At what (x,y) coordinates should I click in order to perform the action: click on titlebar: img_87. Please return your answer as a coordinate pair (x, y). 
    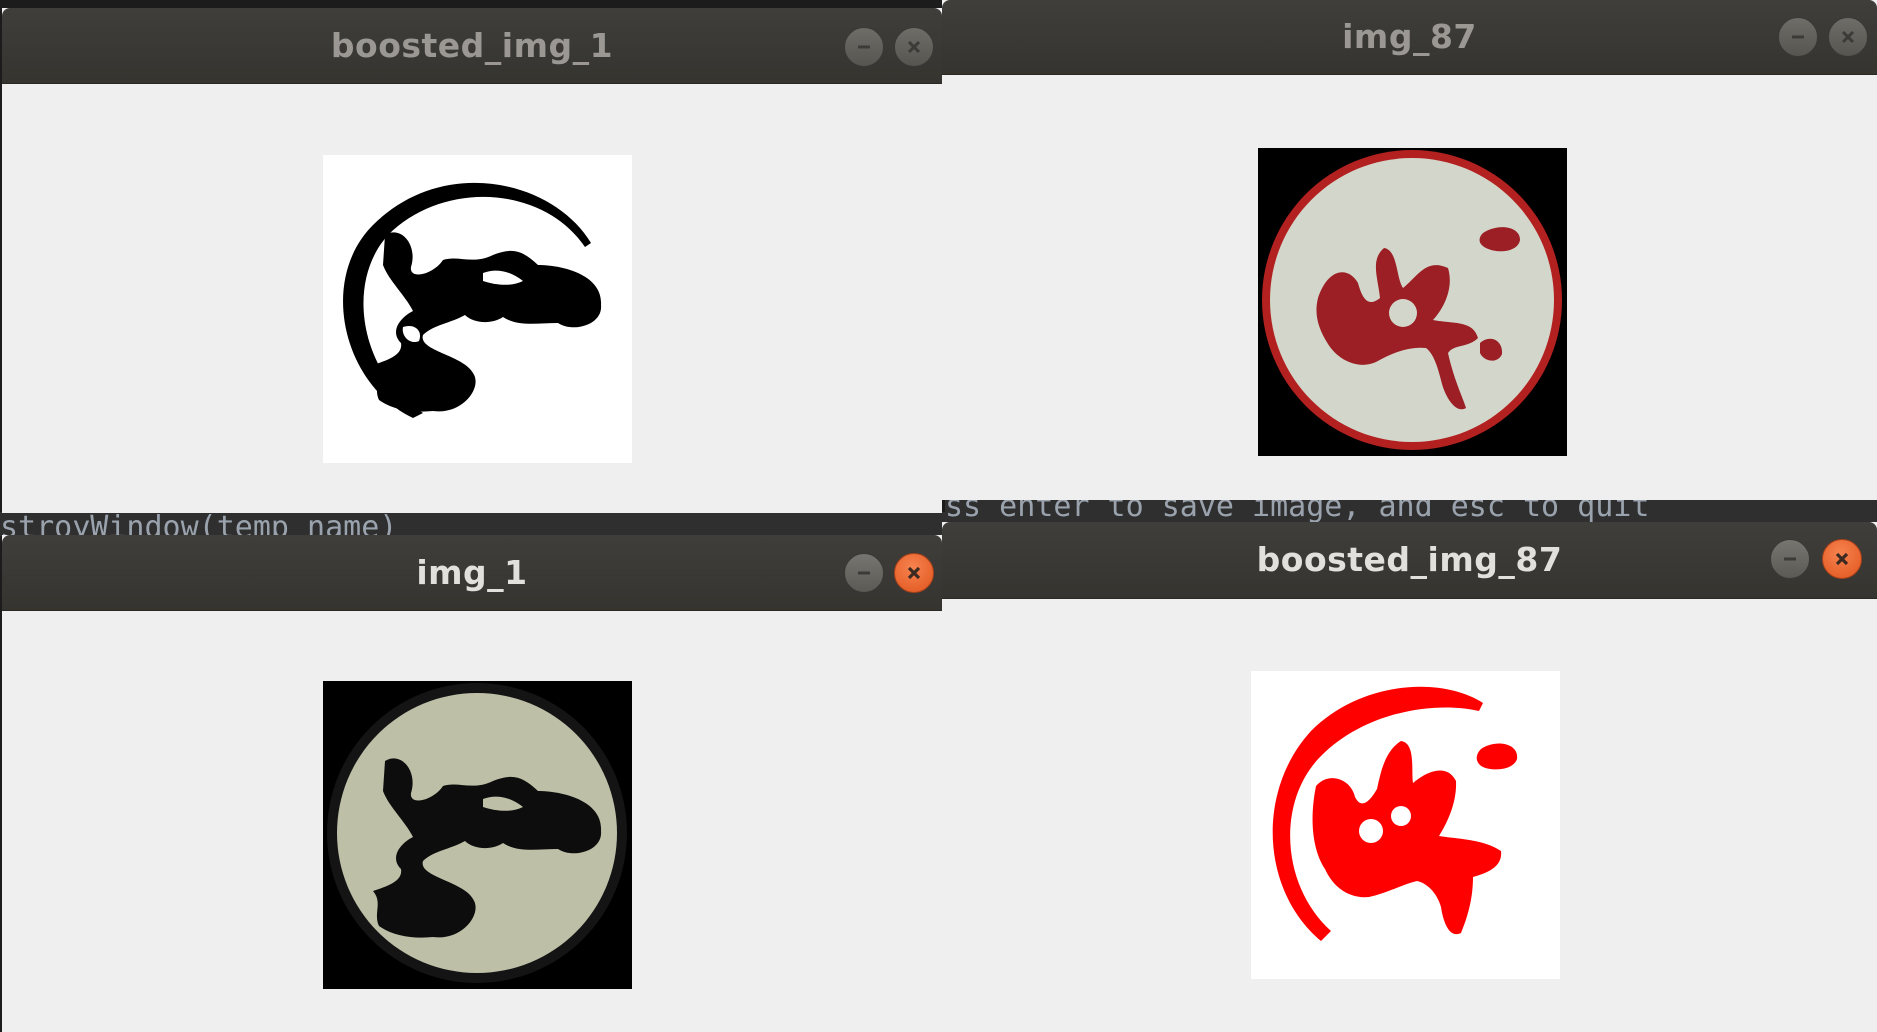
    Looking at the image, I should click on (1409, 37).